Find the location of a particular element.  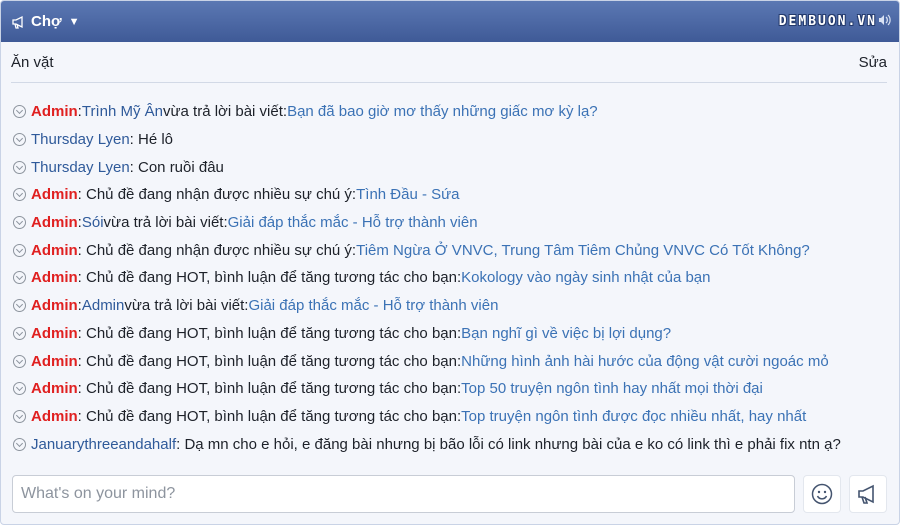

emoji-button is located at coordinates (822, 494).